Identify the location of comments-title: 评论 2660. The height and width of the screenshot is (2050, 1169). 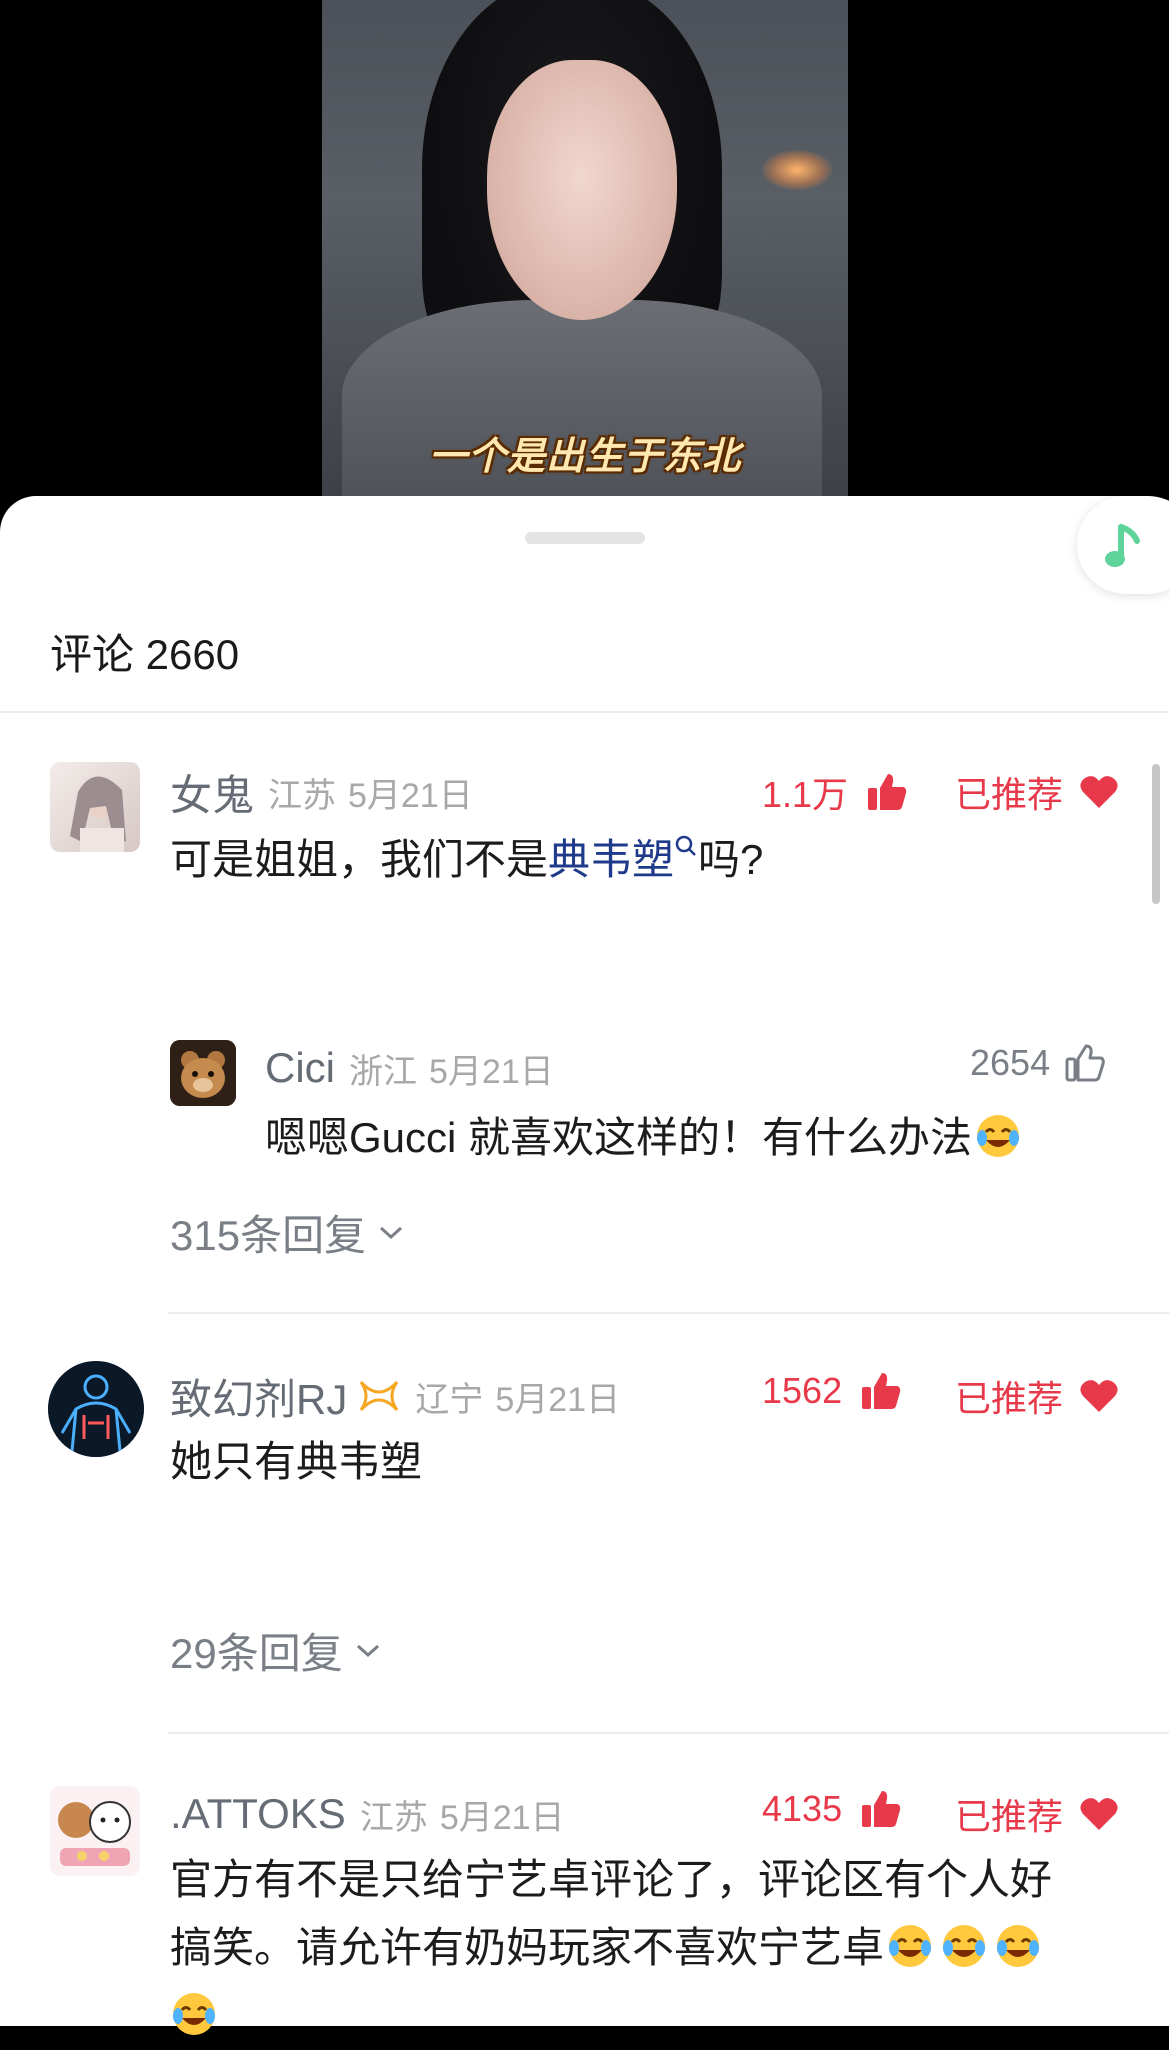
(145, 654).